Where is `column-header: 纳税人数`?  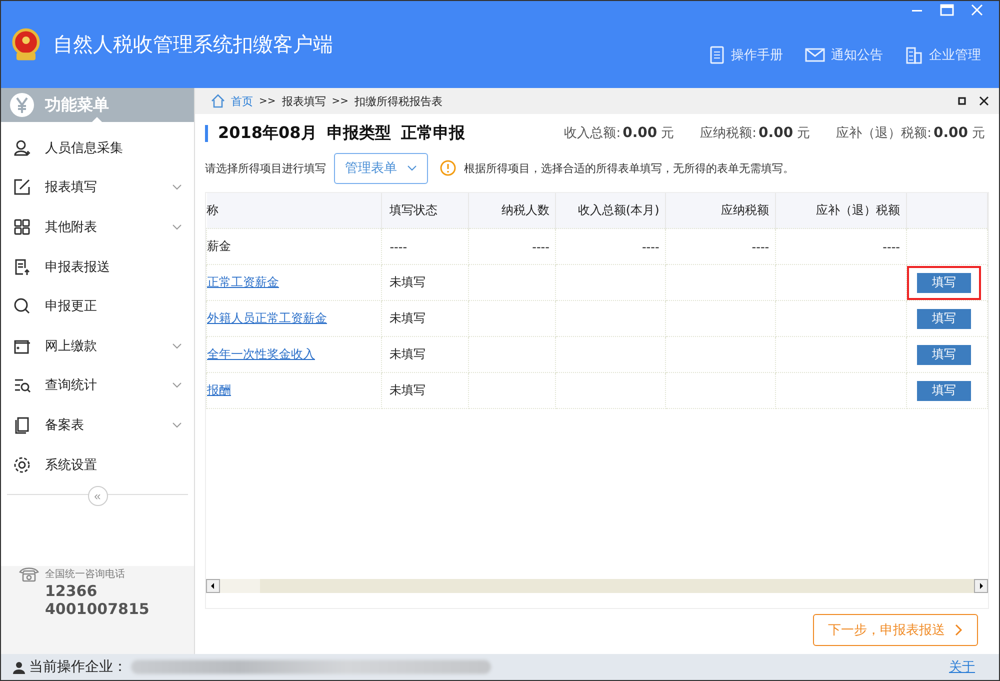
column-header: 纳税人数 is located at coordinates (512, 210).